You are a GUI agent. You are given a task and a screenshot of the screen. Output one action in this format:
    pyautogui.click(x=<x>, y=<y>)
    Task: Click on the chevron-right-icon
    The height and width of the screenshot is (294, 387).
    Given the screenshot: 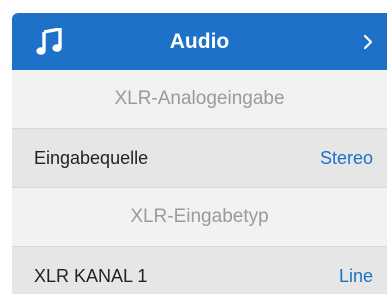 What is the action you would take?
    pyautogui.click(x=368, y=42)
    